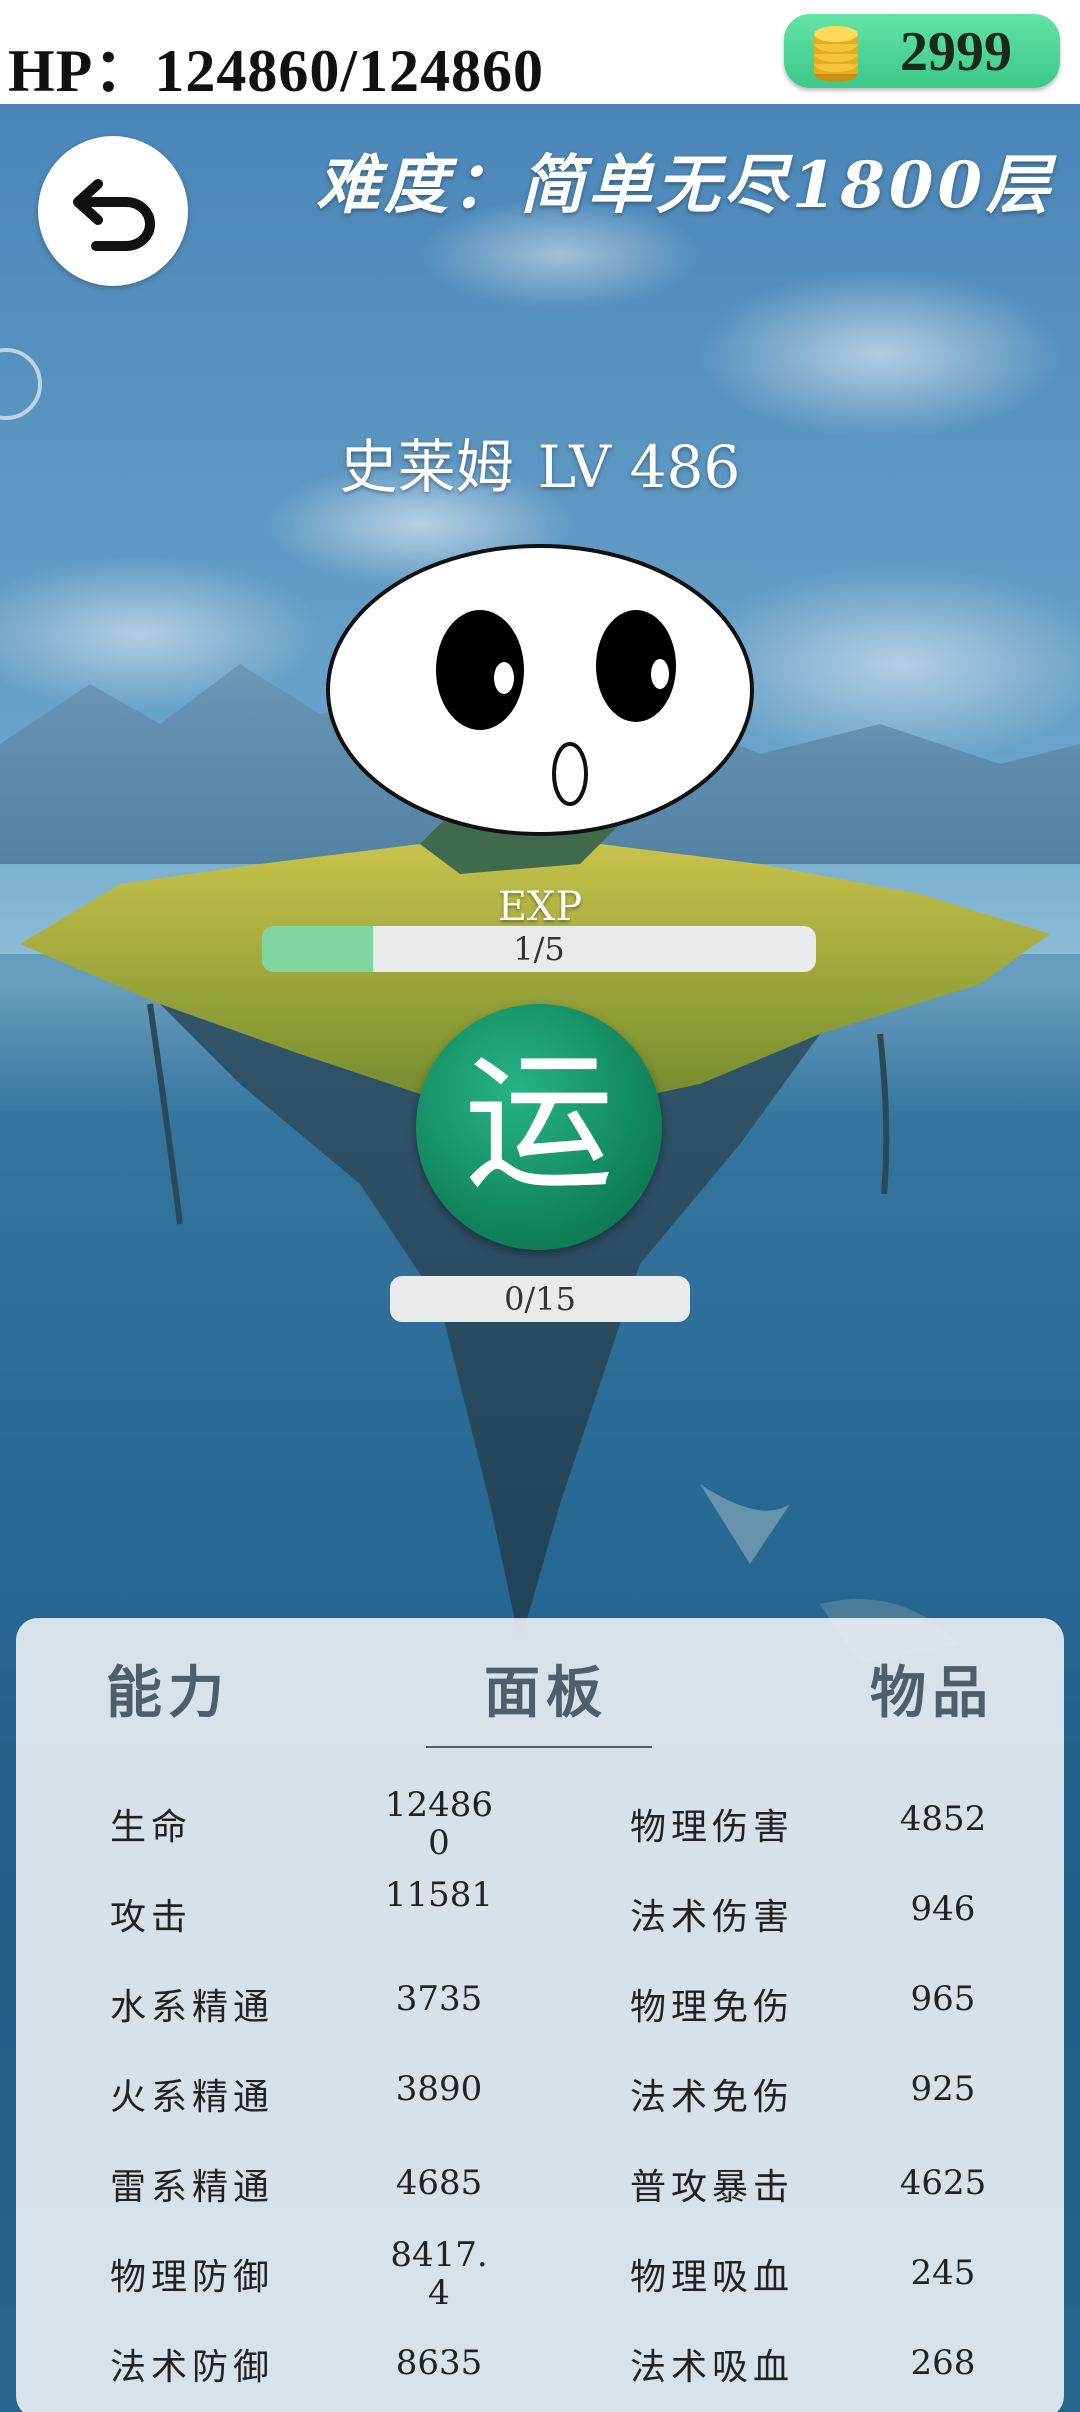 The height and width of the screenshot is (2412, 1080). I want to click on stat-value: 4625, so click(943, 2183).